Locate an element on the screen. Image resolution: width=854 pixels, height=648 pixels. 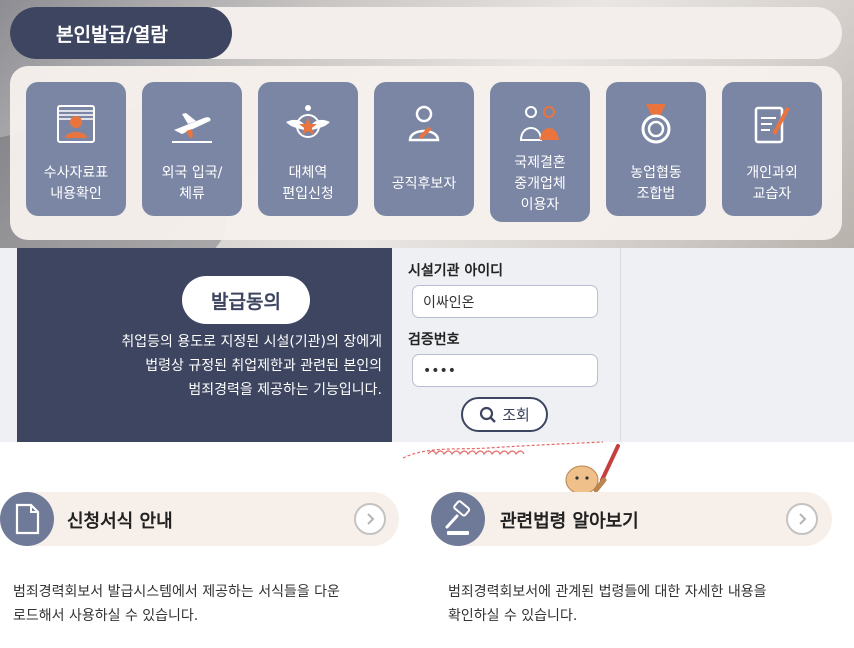
side-panel is located at coordinates (737, 345).